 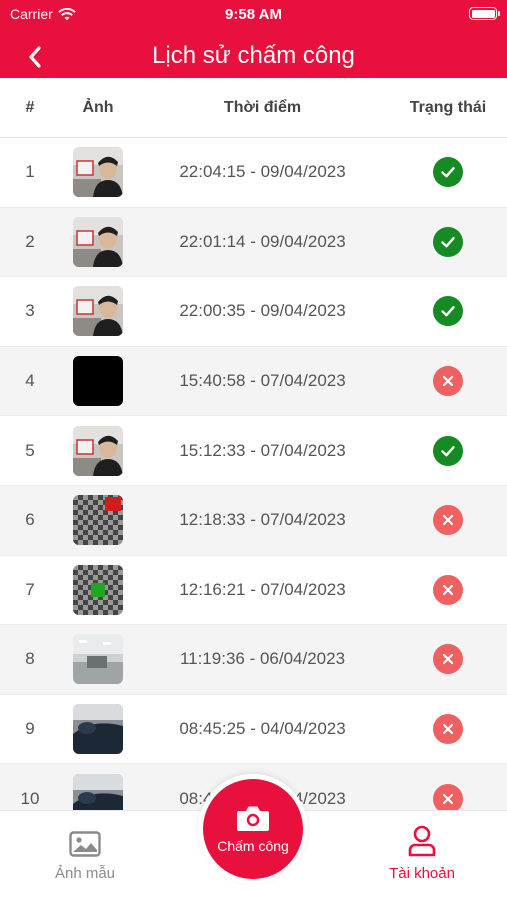 What do you see at coordinates (30, 311) in the screenshot?
I see `row-index: 3` at bounding box center [30, 311].